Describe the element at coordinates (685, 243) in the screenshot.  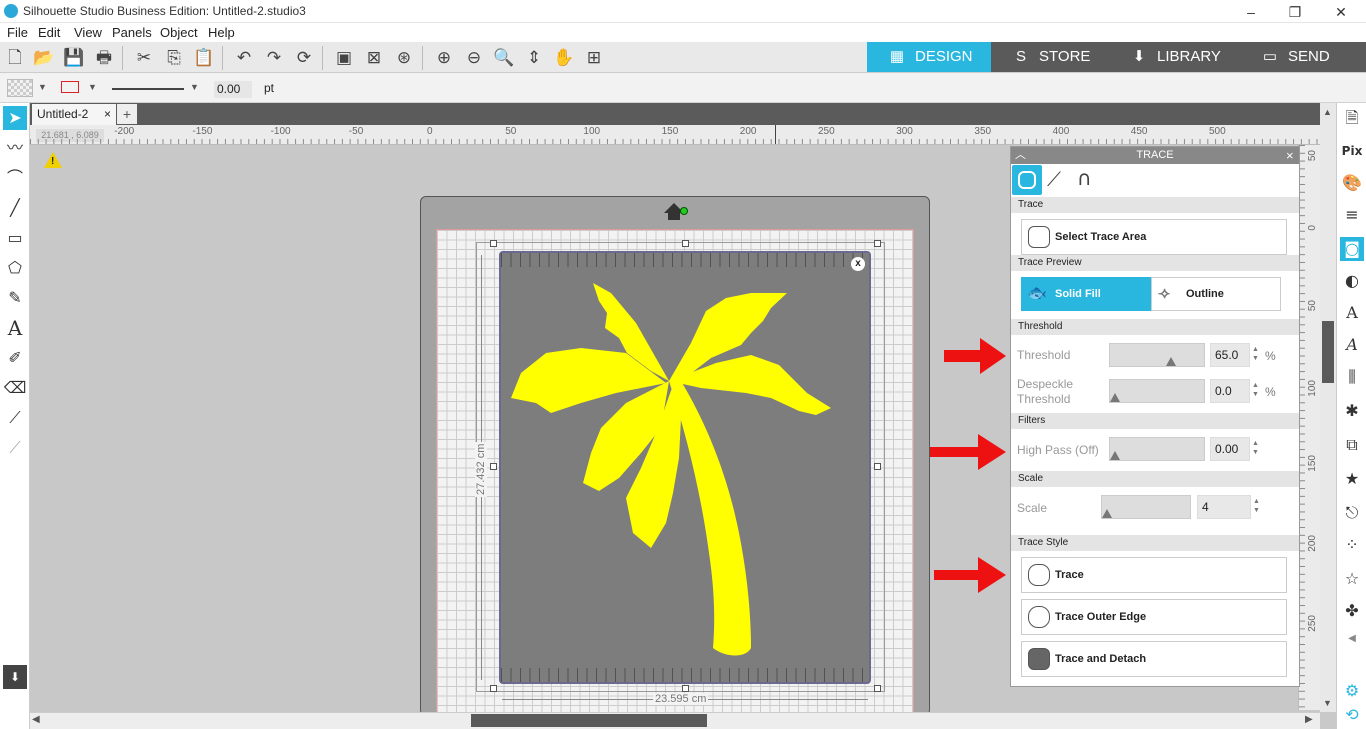
I see `resize-handle-tc` at that location.